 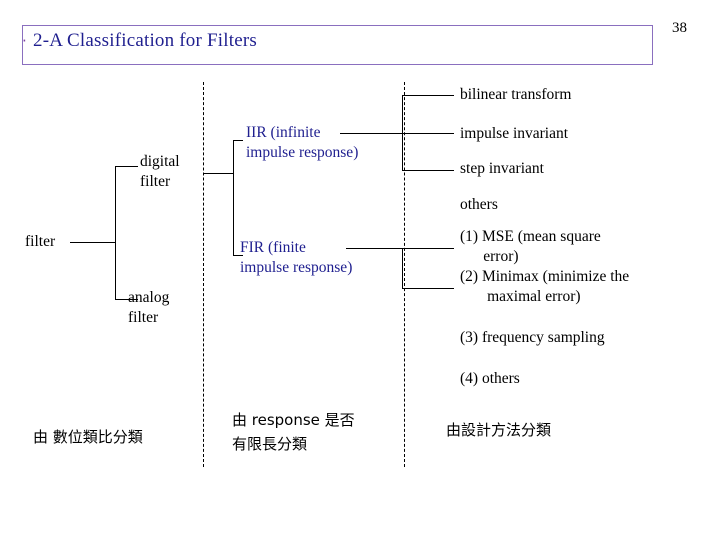 I want to click on tree-line-step-invariant, so click(x=428, y=170).